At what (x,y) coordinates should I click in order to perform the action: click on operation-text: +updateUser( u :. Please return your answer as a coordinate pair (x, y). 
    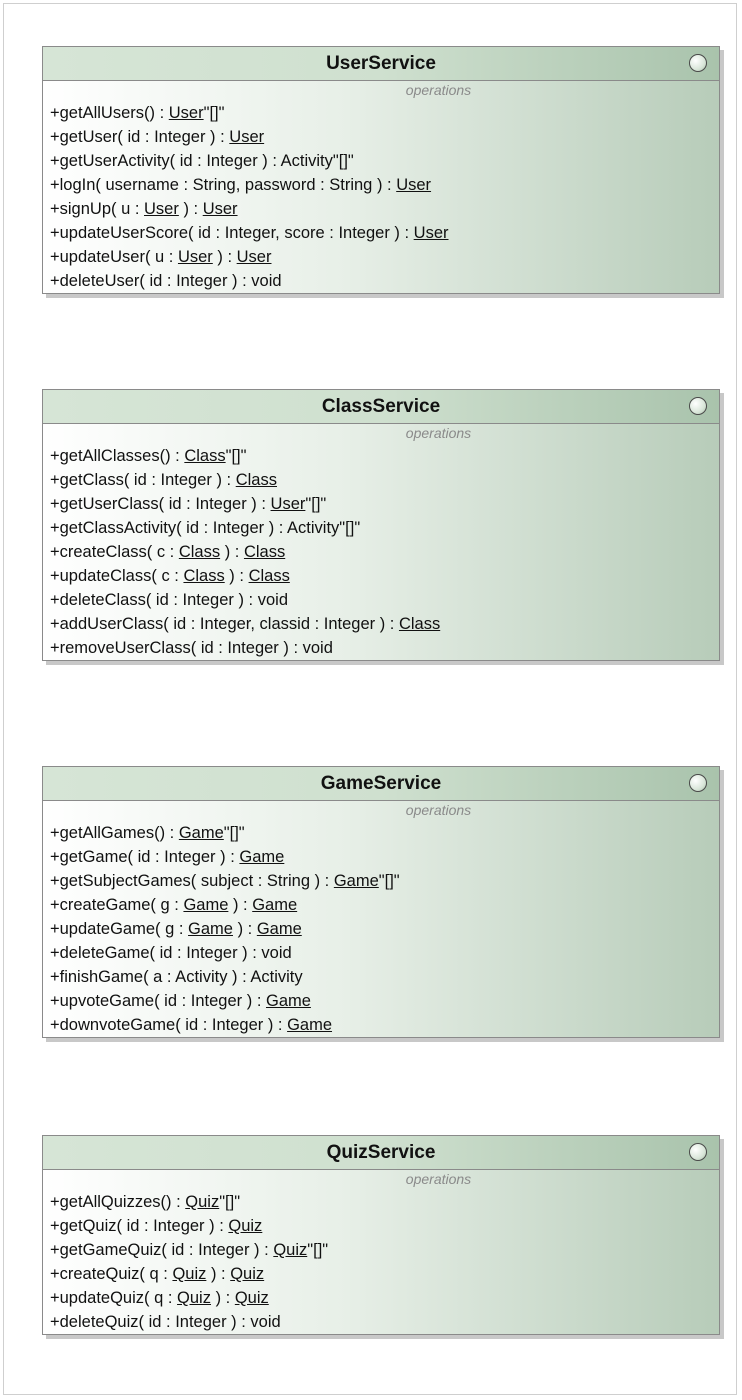
    Looking at the image, I should click on (114, 257).